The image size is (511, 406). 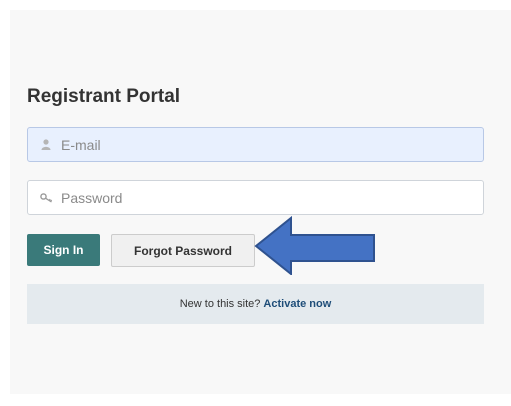 What do you see at coordinates (46, 198) in the screenshot?
I see `key-icon` at bounding box center [46, 198].